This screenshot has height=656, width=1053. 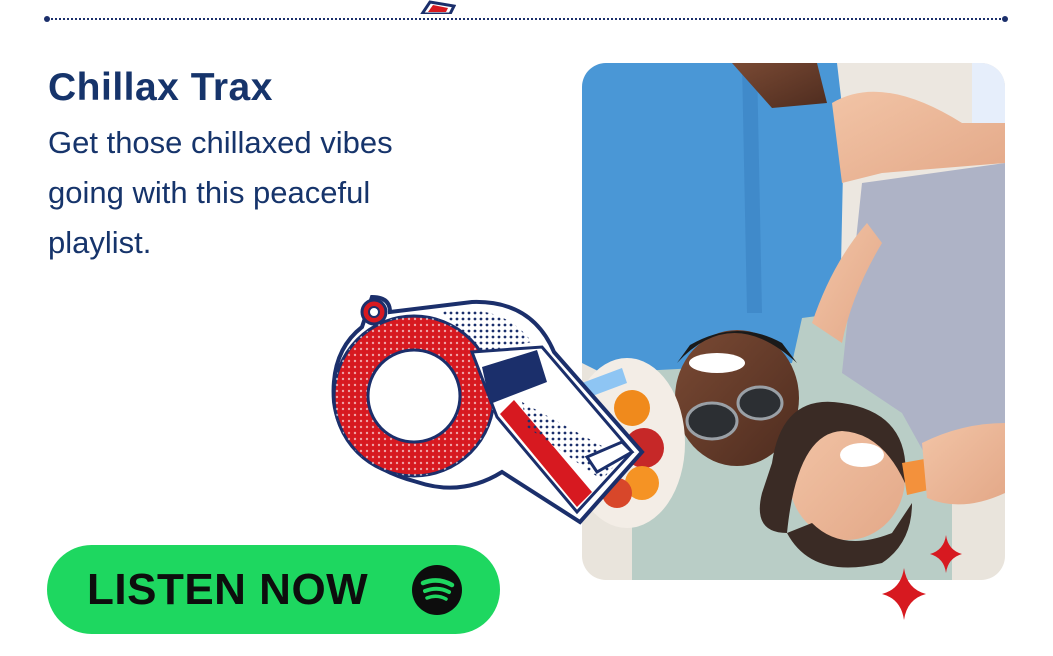 I want to click on flag-sticker-icon, so click(x=438, y=7).